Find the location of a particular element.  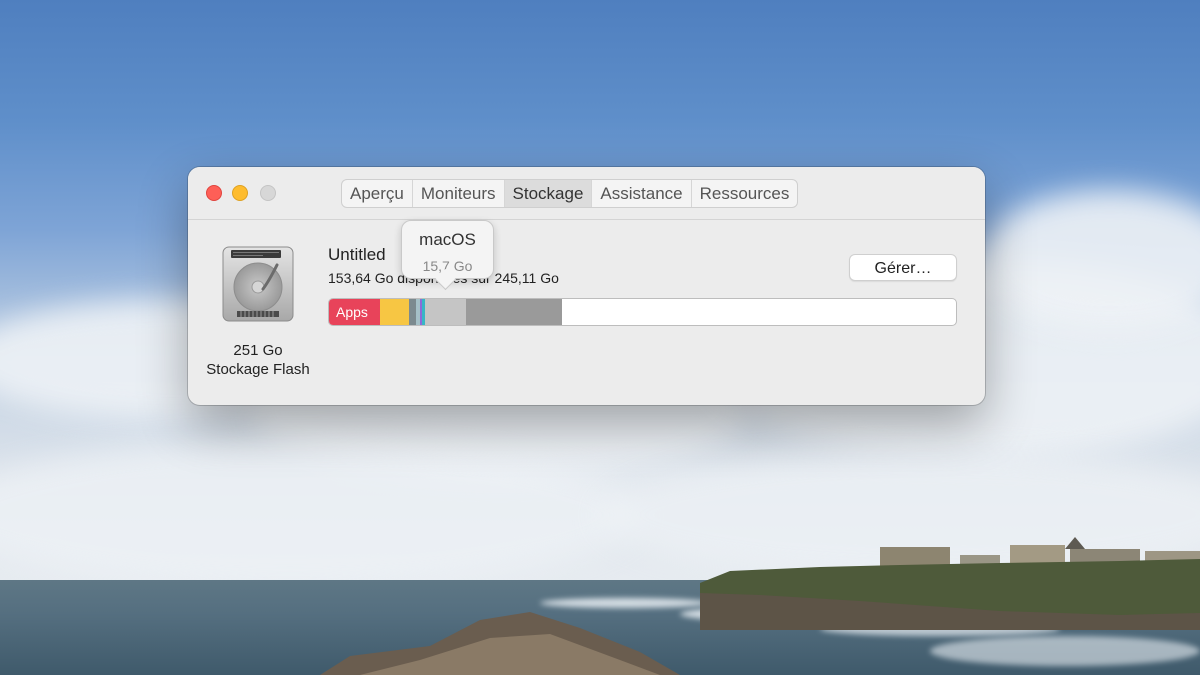

tab-moniteurs: Moniteurs is located at coordinates (459, 193).